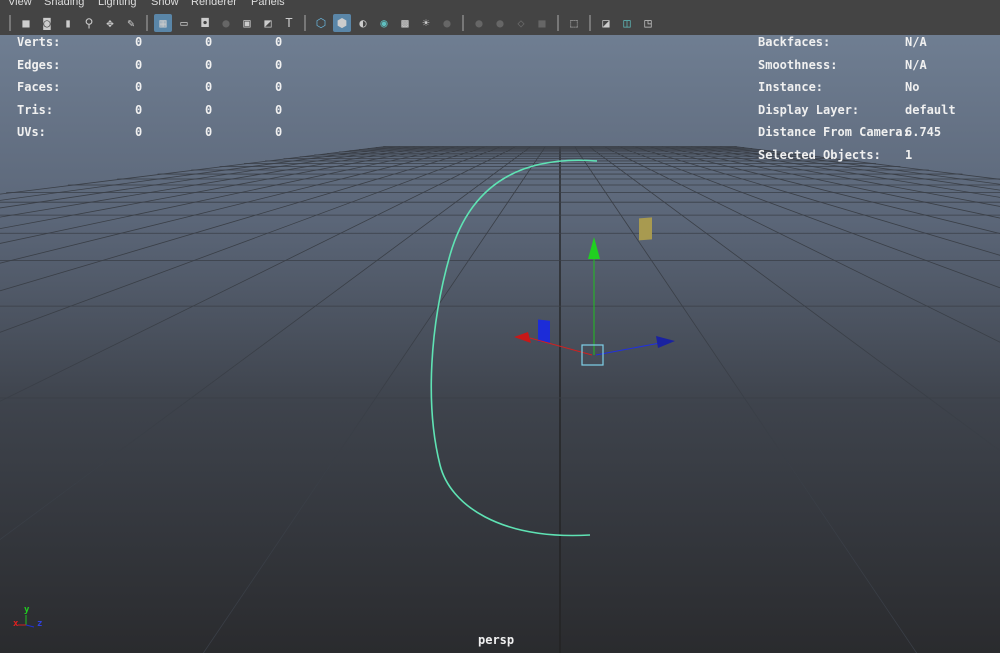  What do you see at coordinates (426, 23) in the screenshot?
I see `lights-icon: ☀` at bounding box center [426, 23].